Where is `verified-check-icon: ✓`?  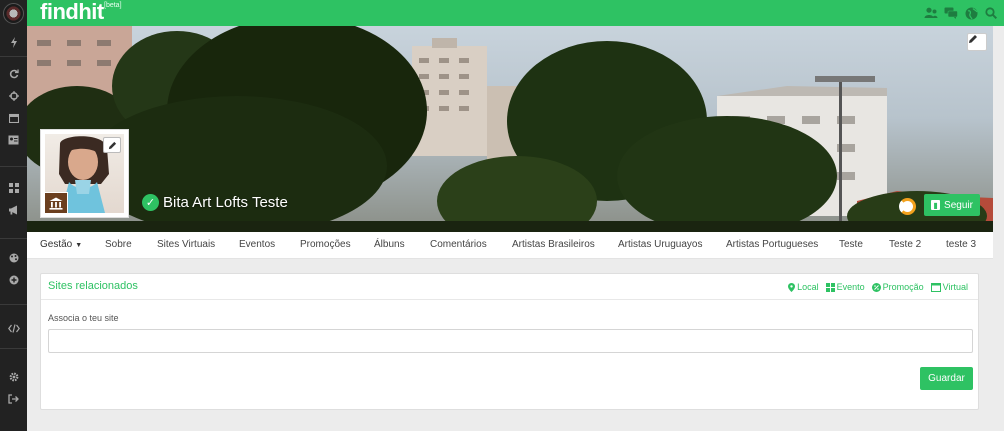
verified-check-icon: ✓ is located at coordinates (150, 202).